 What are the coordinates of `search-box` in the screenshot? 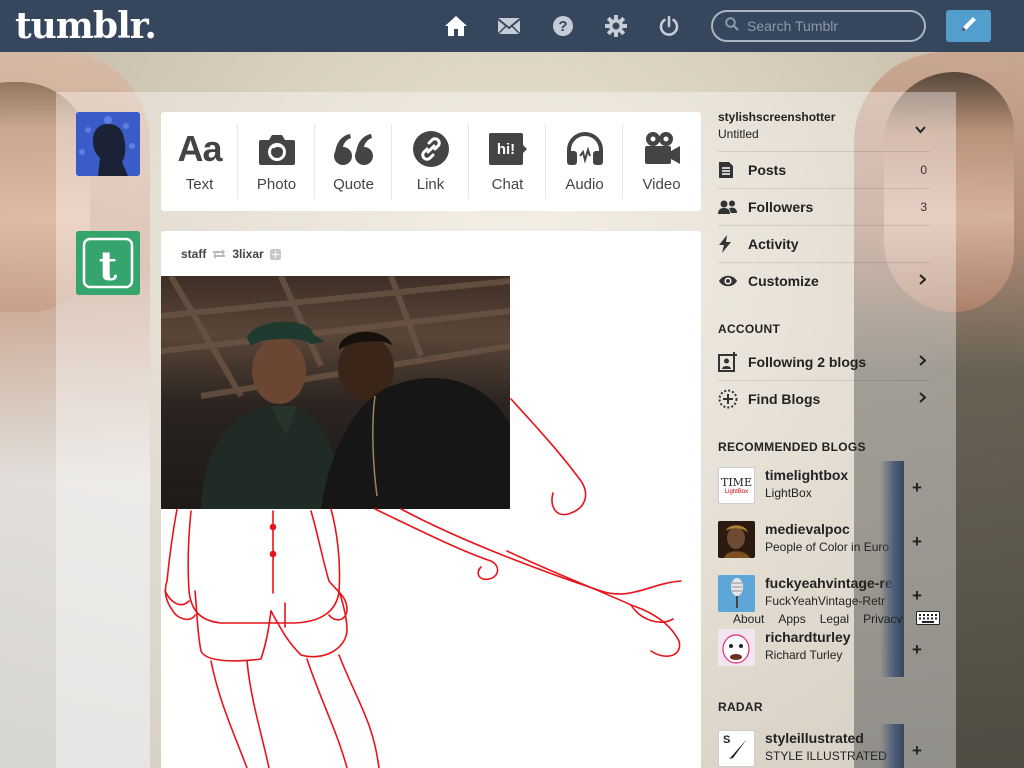 It's located at (818, 26).